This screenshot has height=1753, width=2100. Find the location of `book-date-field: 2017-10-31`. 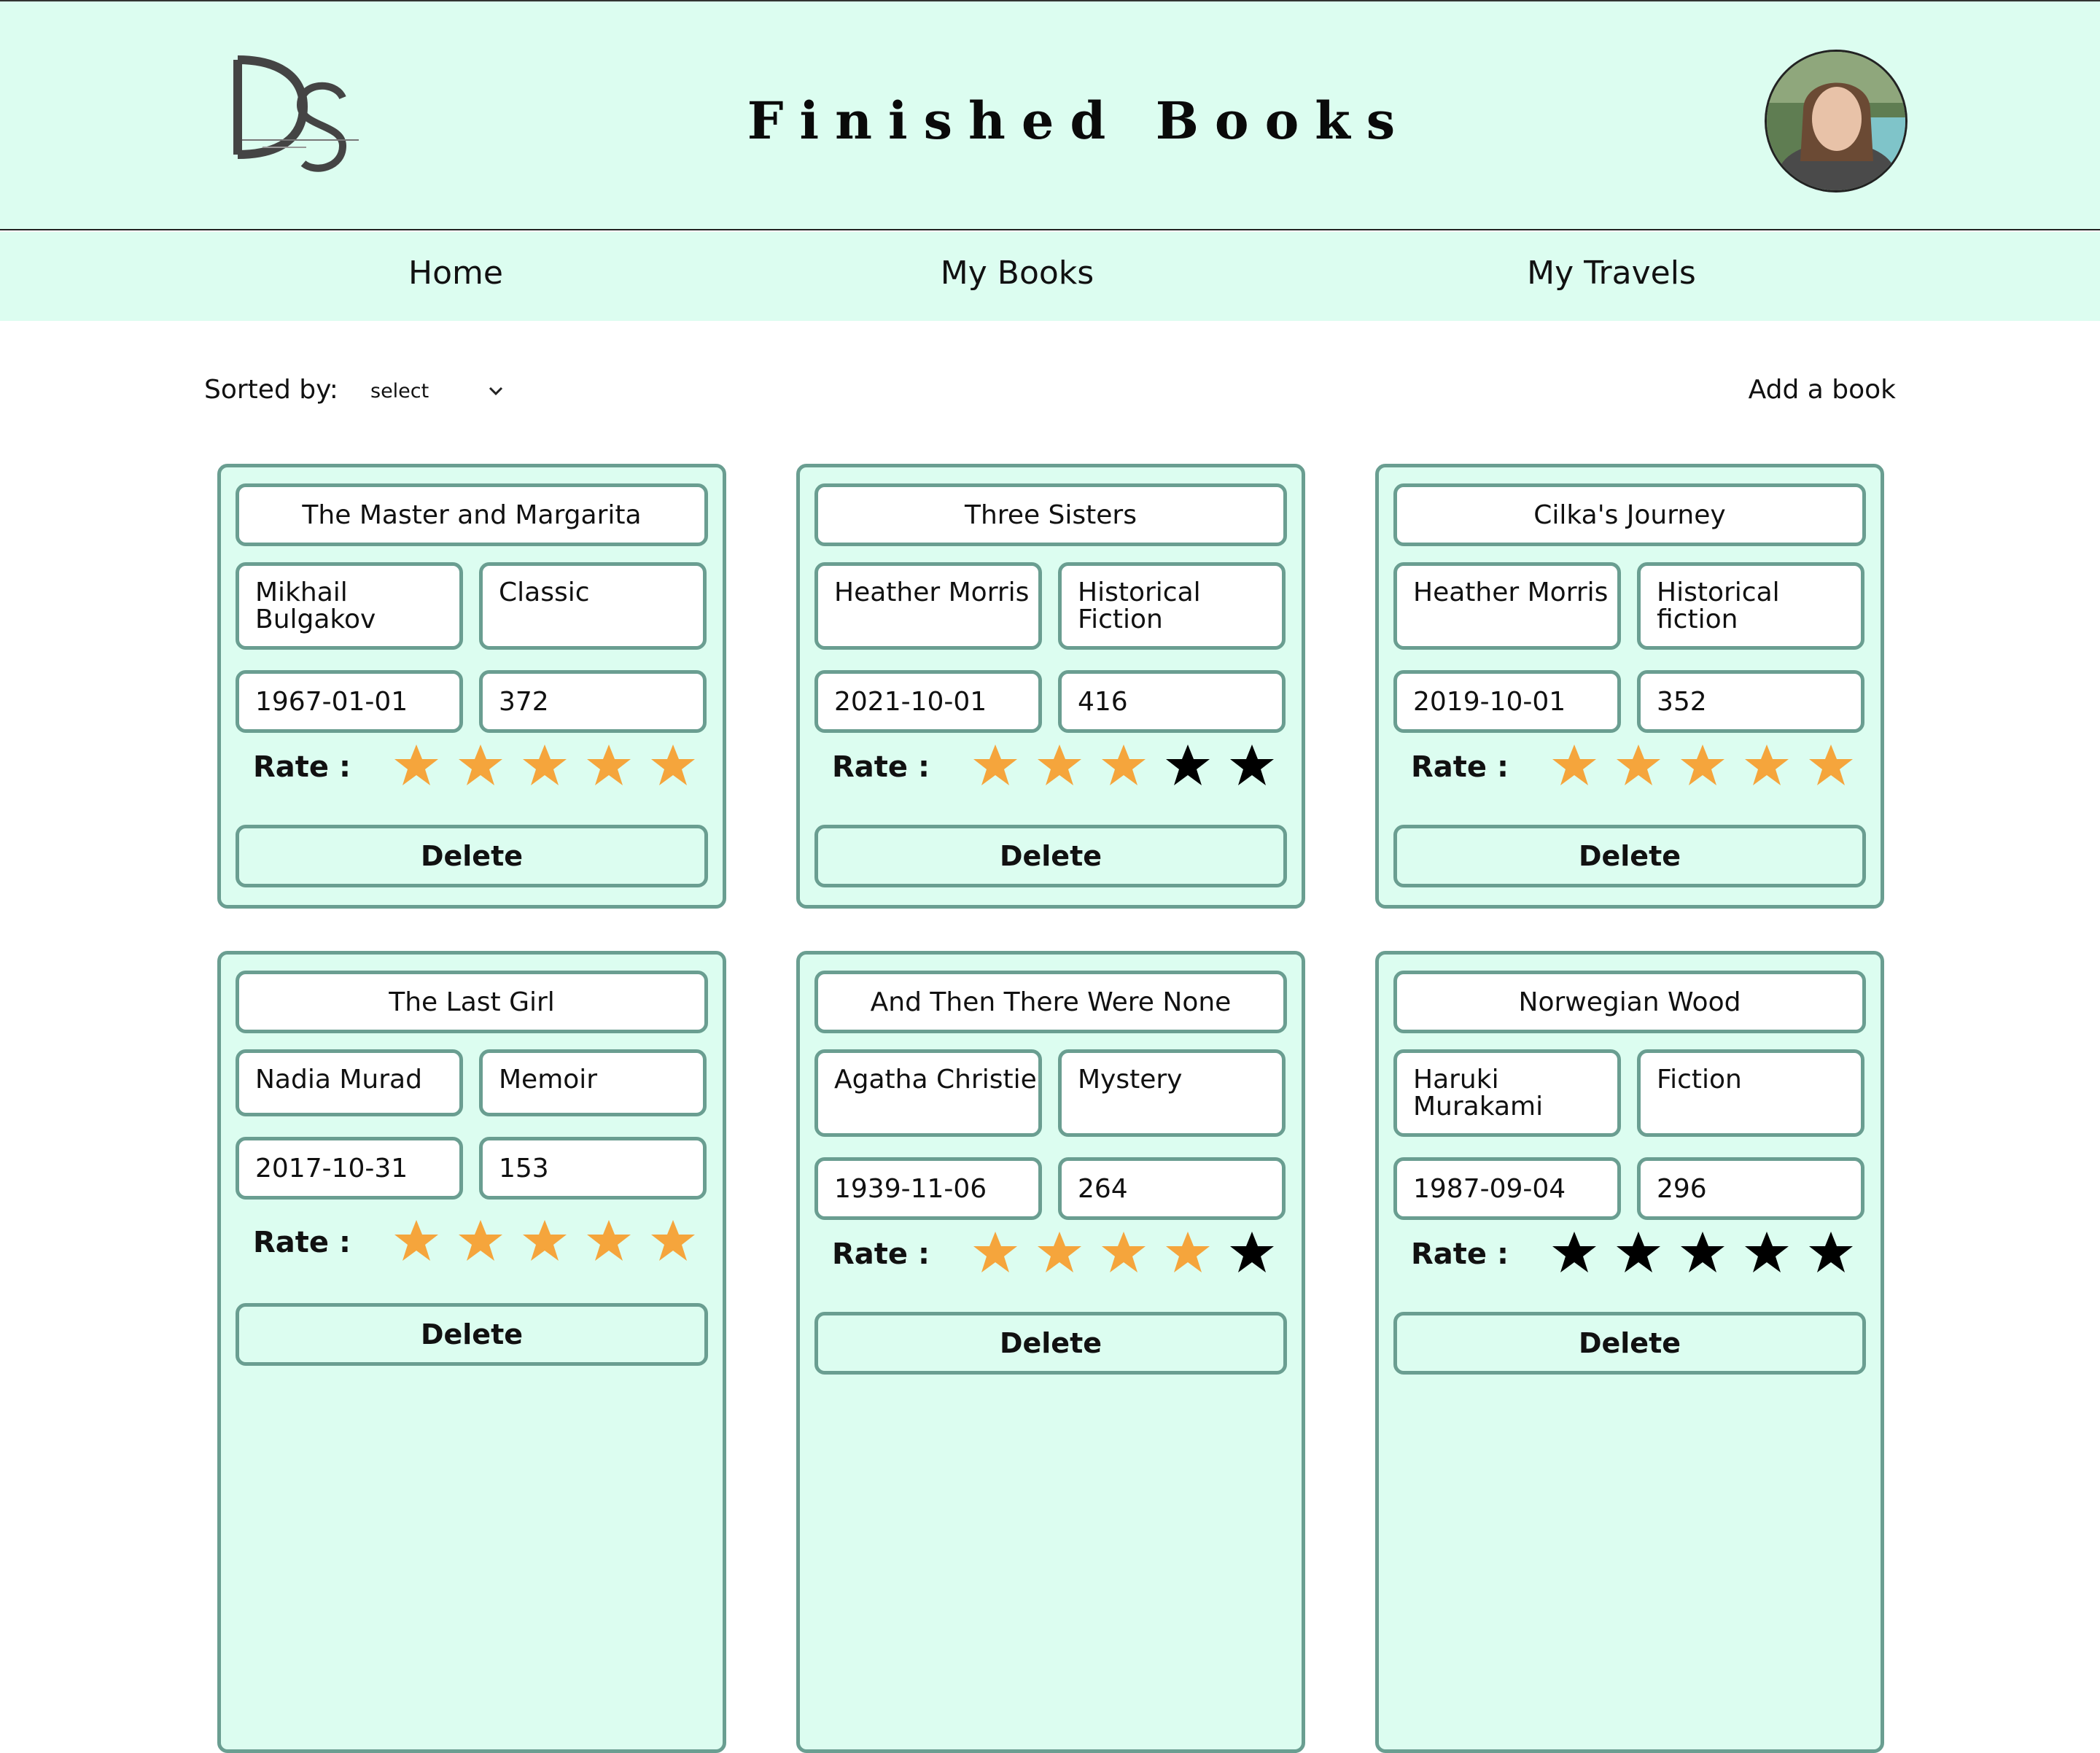

book-date-field: 2017-10-31 is located at coordinates (349, 1168).